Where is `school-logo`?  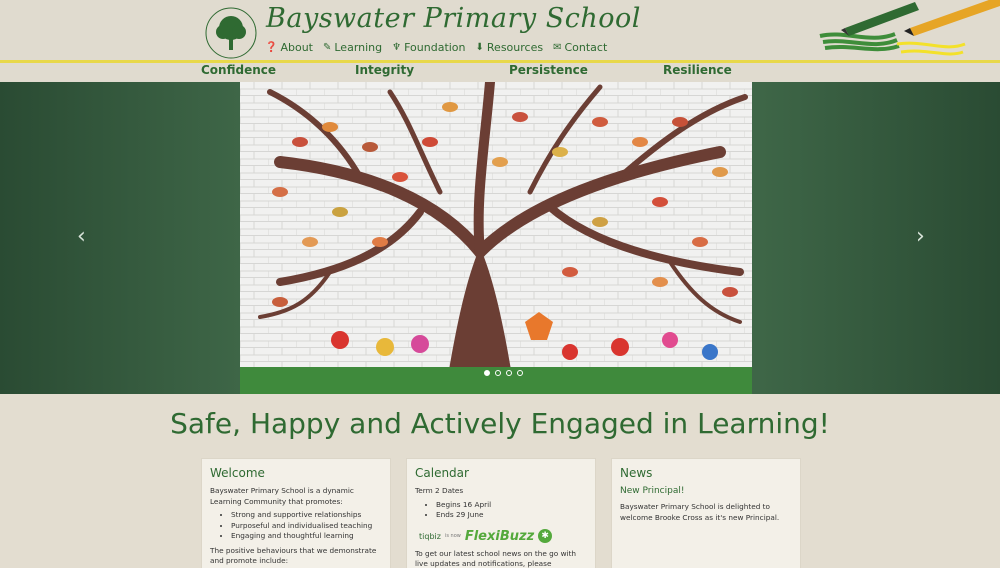 school-logo is located at coordinates (231, 33).